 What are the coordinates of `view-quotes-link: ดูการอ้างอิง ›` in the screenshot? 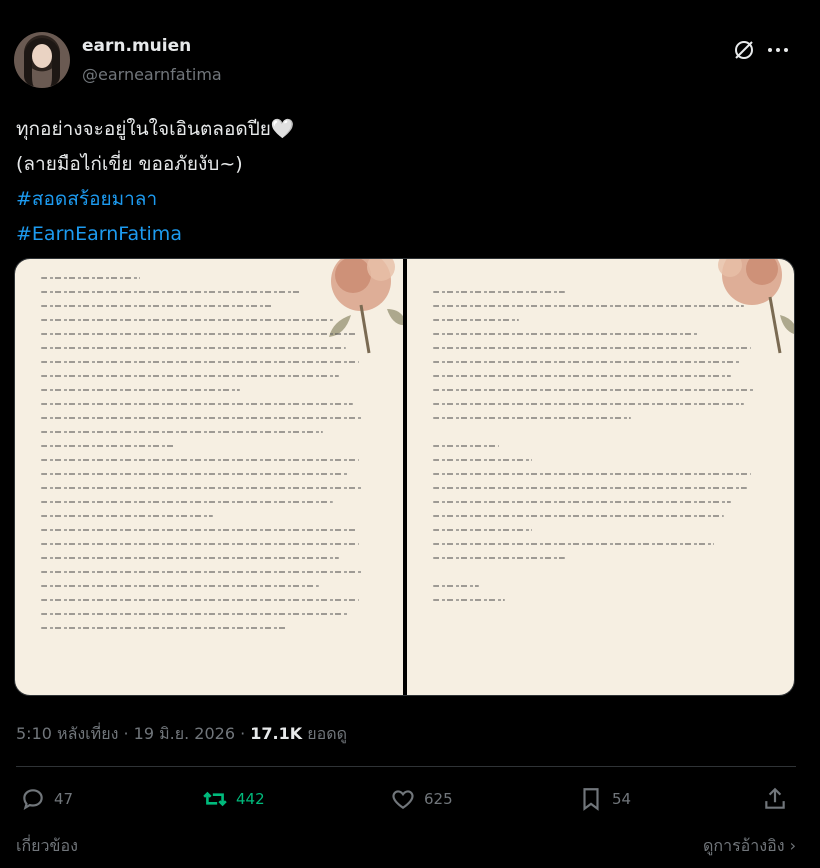 It's located at (749, 846).